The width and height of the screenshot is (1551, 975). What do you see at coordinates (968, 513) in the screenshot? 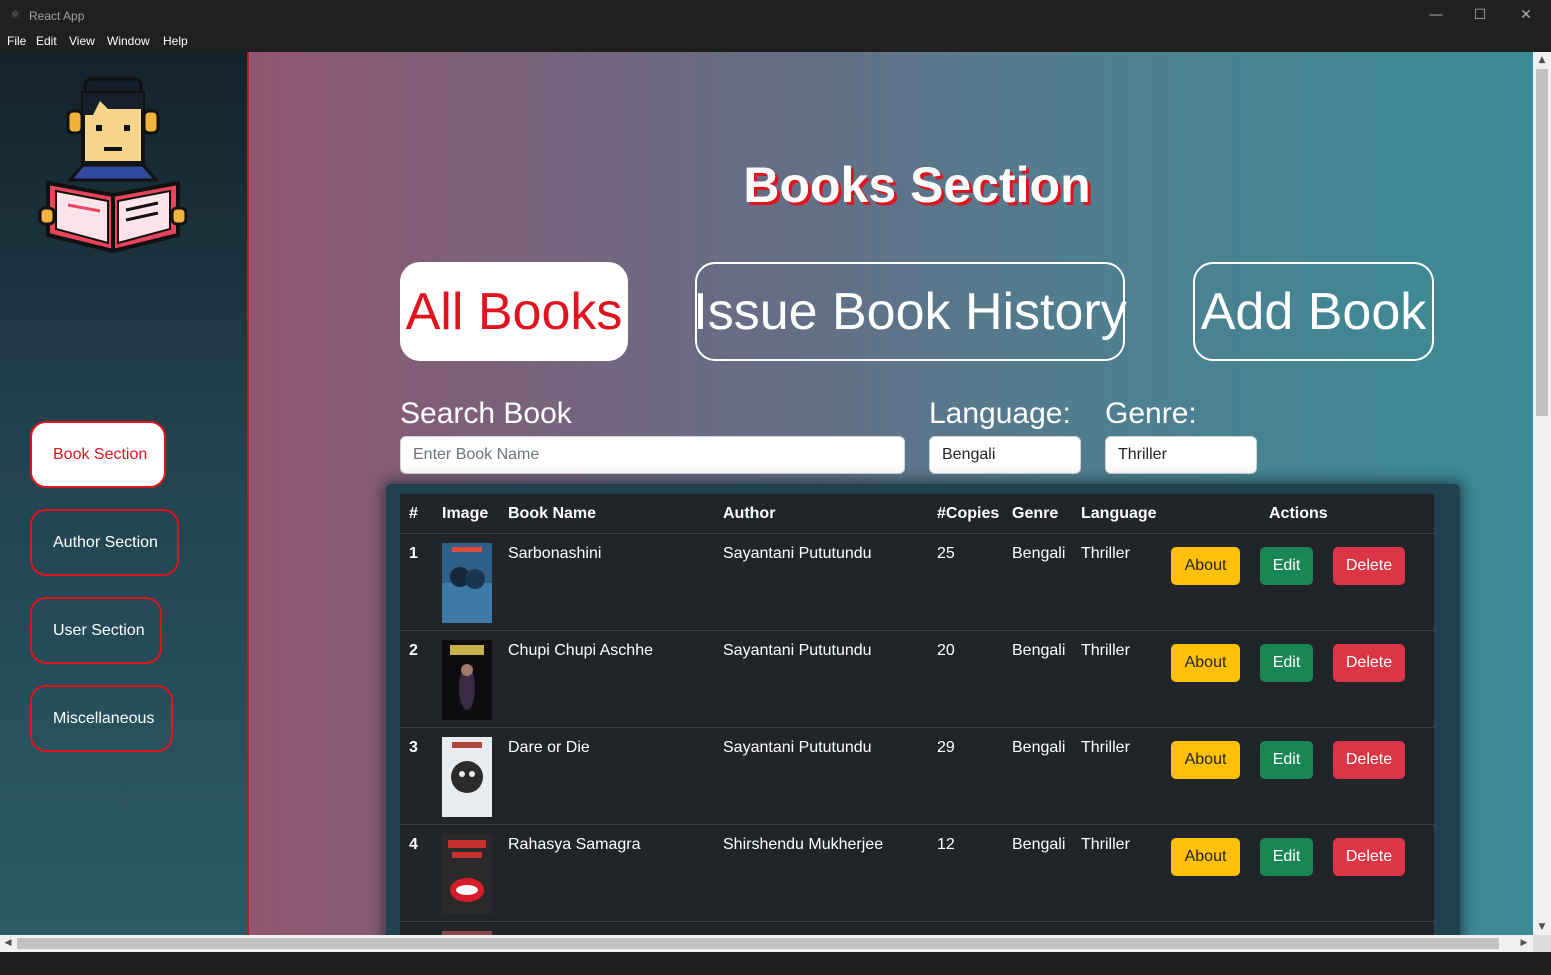
I see `header-copies: #Copies` at bounding box center [968, 513].